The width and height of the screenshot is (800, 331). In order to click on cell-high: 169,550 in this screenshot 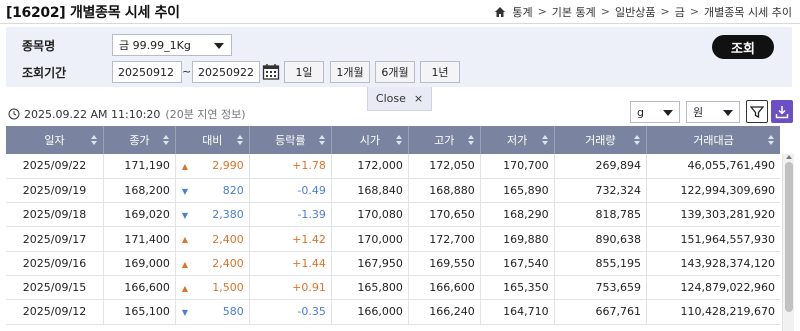, I will do `click(444, 263)`.